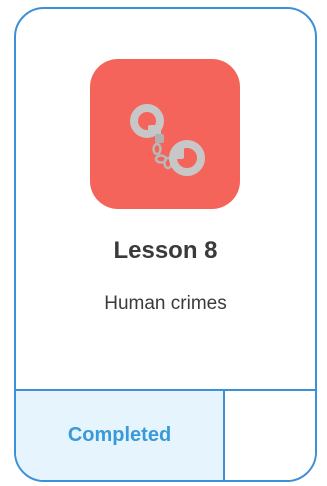 The width and height of the screenshot is (327, 486). I want to click on handcuffs-icon, so click(167, 140).